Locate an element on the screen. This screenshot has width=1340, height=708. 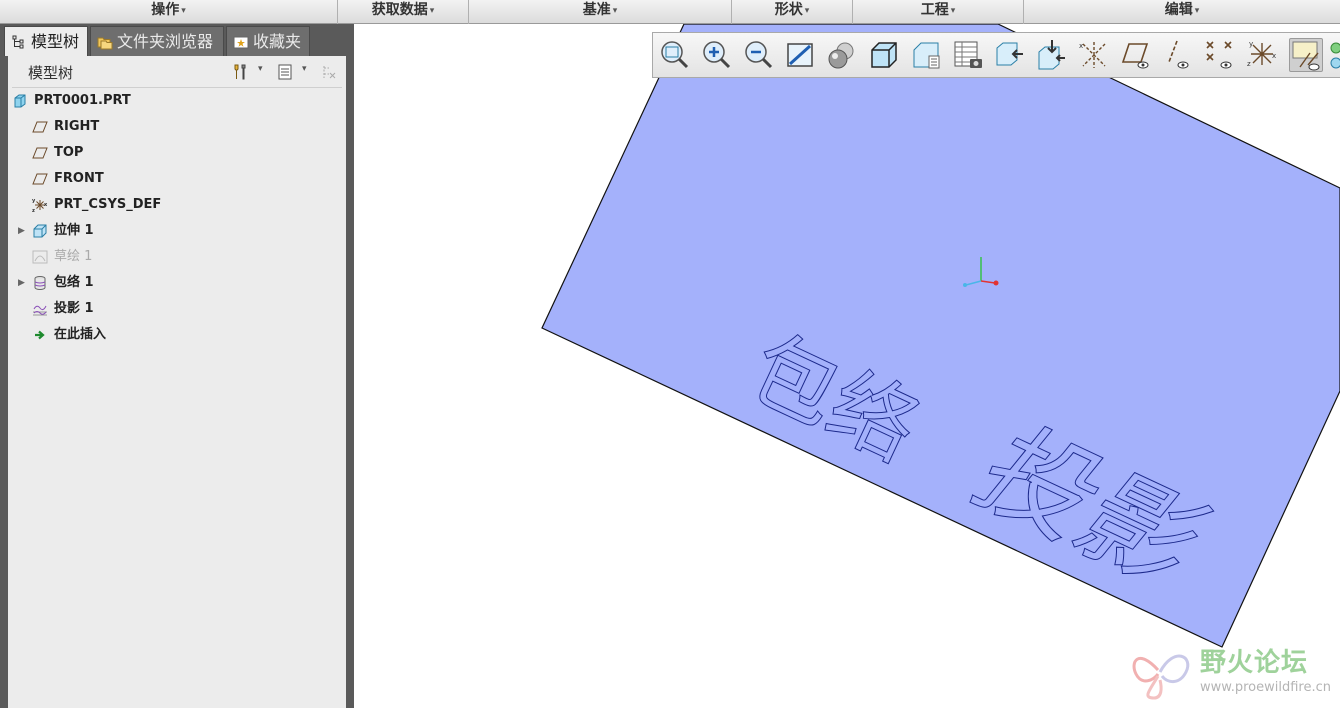
extrude-icon is located at coordinates (40, 231).